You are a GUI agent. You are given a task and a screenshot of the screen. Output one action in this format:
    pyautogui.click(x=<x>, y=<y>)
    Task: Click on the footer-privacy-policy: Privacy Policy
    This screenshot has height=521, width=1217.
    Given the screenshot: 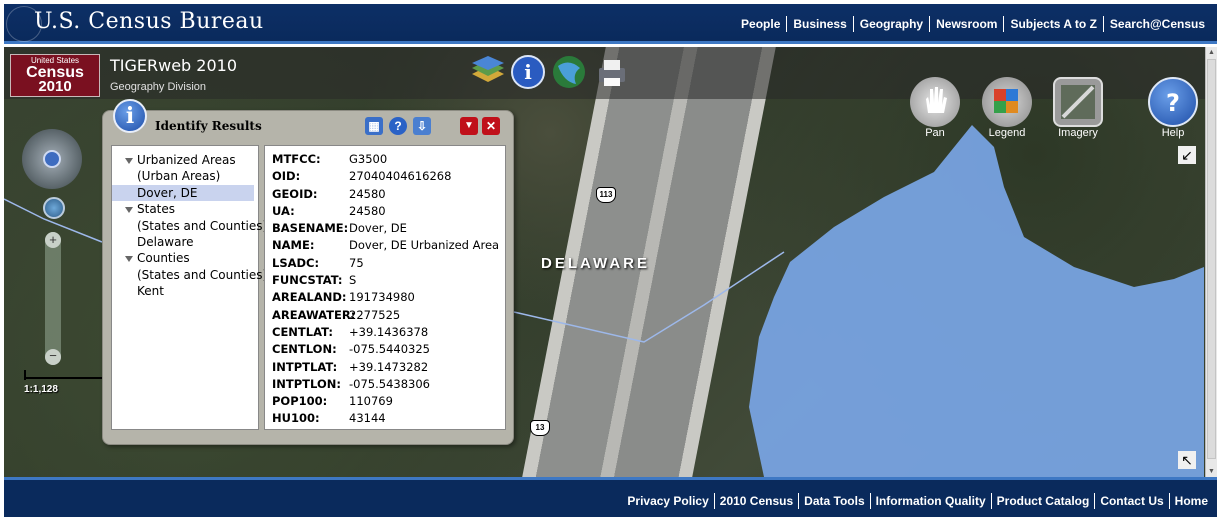 What is the action you would take?
    pyautogui.click(x=667, y=501)
    